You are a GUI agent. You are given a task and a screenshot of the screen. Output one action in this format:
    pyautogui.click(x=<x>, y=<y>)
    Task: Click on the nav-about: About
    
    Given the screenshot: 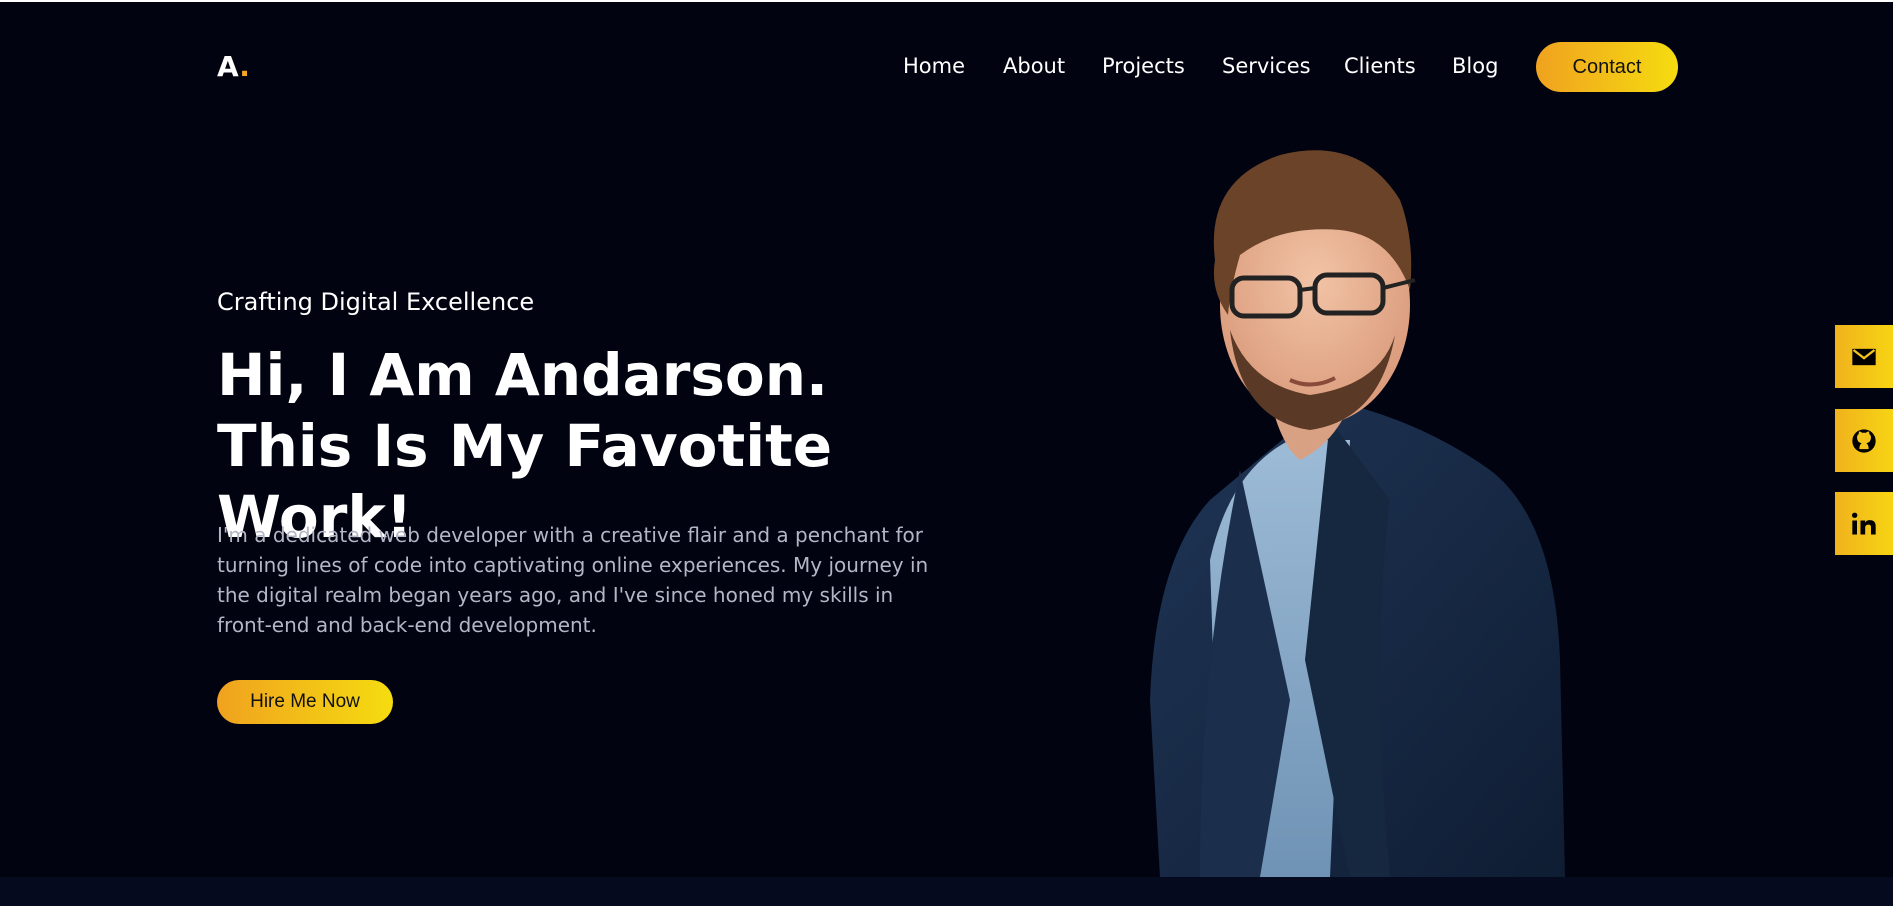 What is the action you would take?
    pyautogui.click(x=1034, y=66)
    